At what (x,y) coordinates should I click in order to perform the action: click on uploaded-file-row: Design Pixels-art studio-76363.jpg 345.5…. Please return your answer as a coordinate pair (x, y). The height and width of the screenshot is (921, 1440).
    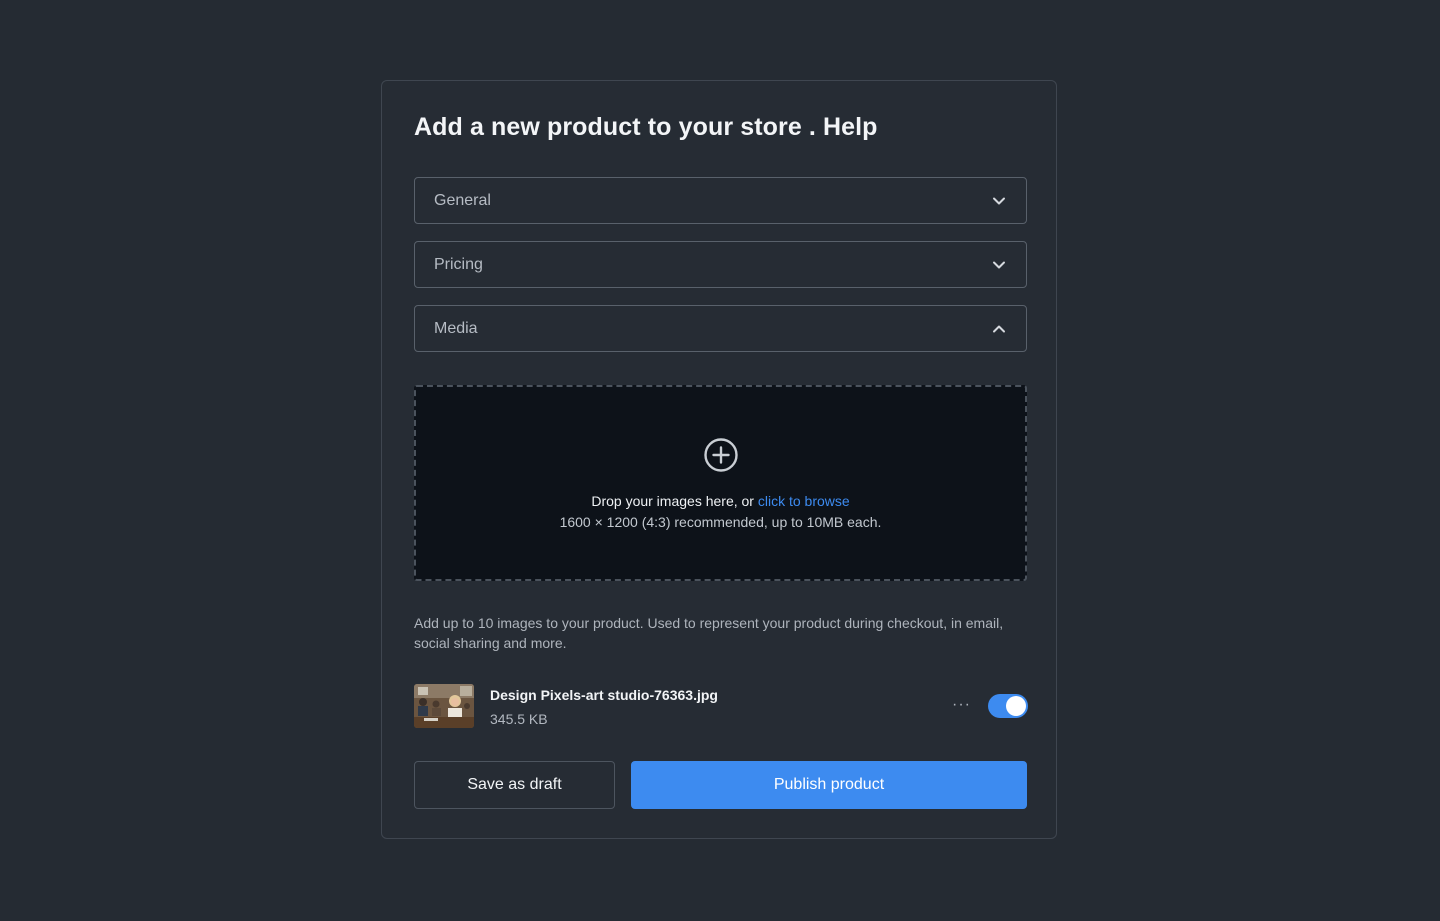
    Looking at the image, I should click on (721, 707).